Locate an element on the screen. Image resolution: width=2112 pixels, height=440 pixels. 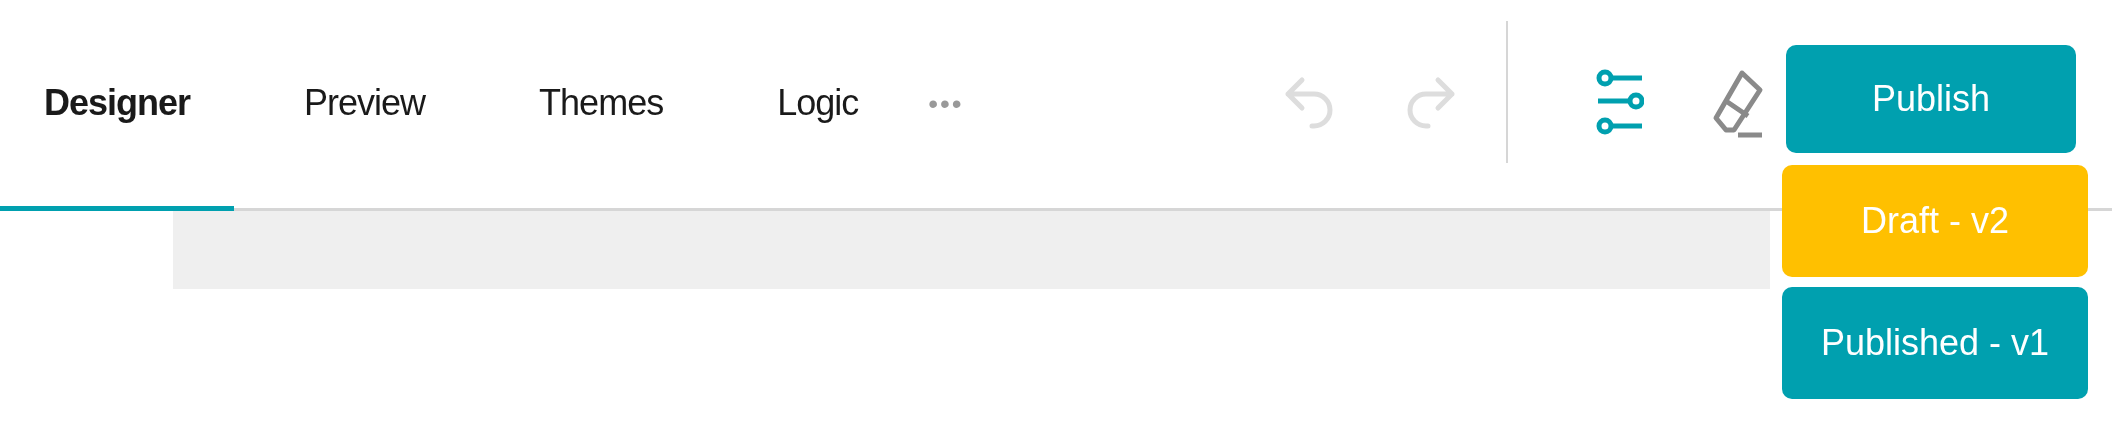
eraser-button is located at coordinates (1738, 104).